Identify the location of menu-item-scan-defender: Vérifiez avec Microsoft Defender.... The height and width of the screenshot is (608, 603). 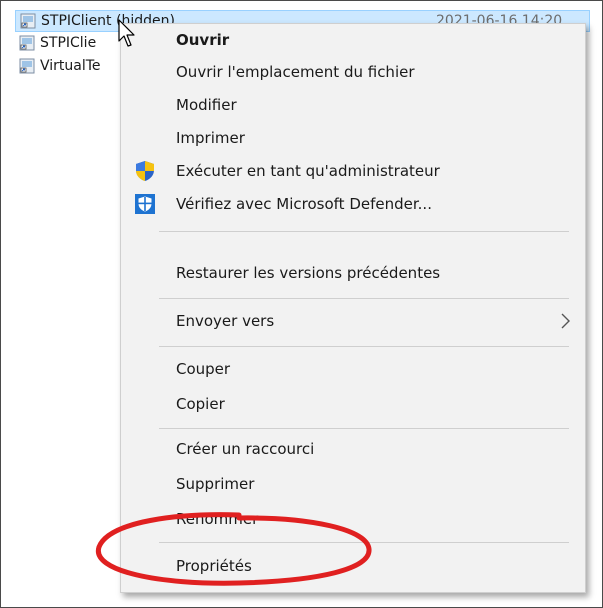
(353, 204).